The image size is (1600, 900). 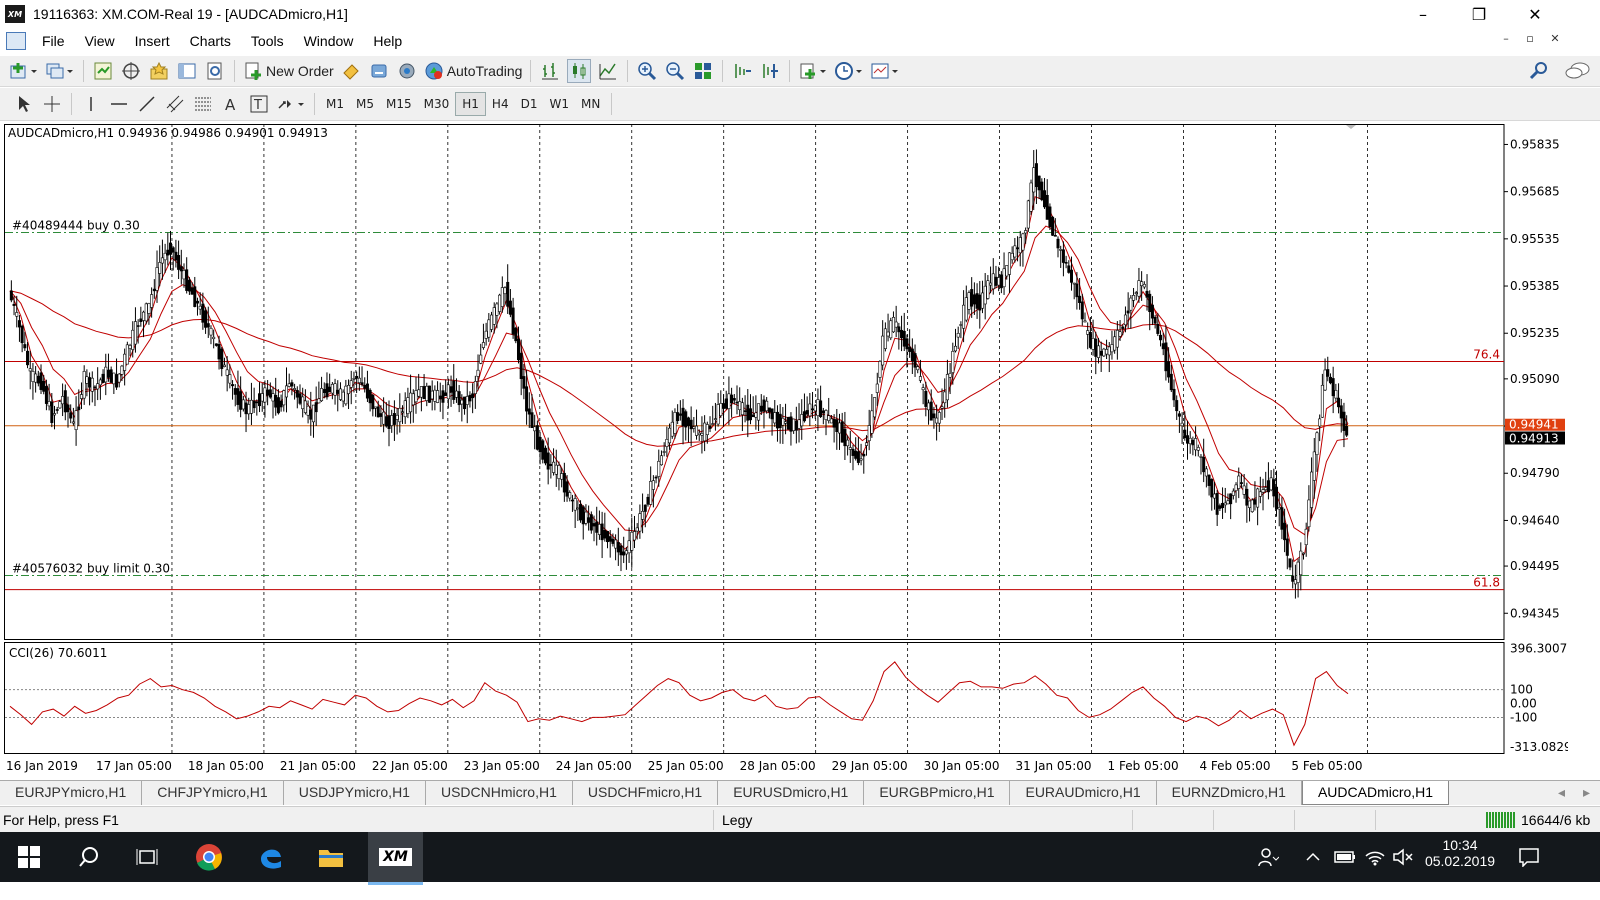 What do you see at coordinates (647, 71) in the screenshot?
I see `zoom-in-icon` at bounding box center [647, 71].